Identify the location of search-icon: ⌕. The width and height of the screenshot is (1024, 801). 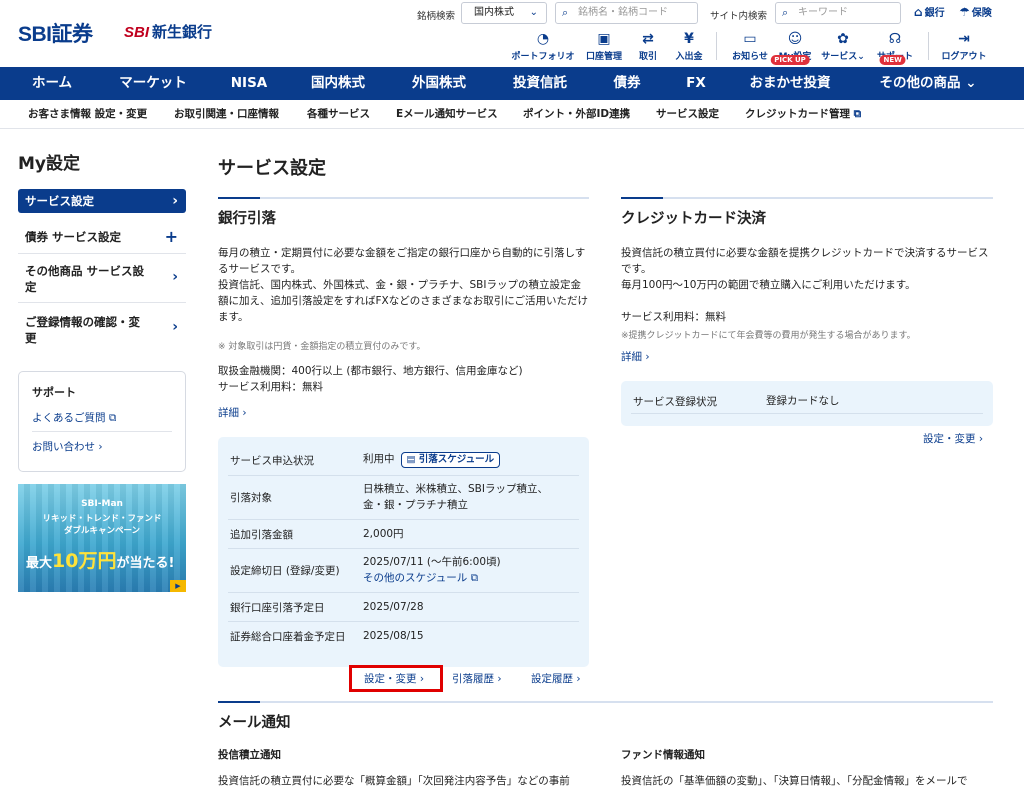
(785, 12).